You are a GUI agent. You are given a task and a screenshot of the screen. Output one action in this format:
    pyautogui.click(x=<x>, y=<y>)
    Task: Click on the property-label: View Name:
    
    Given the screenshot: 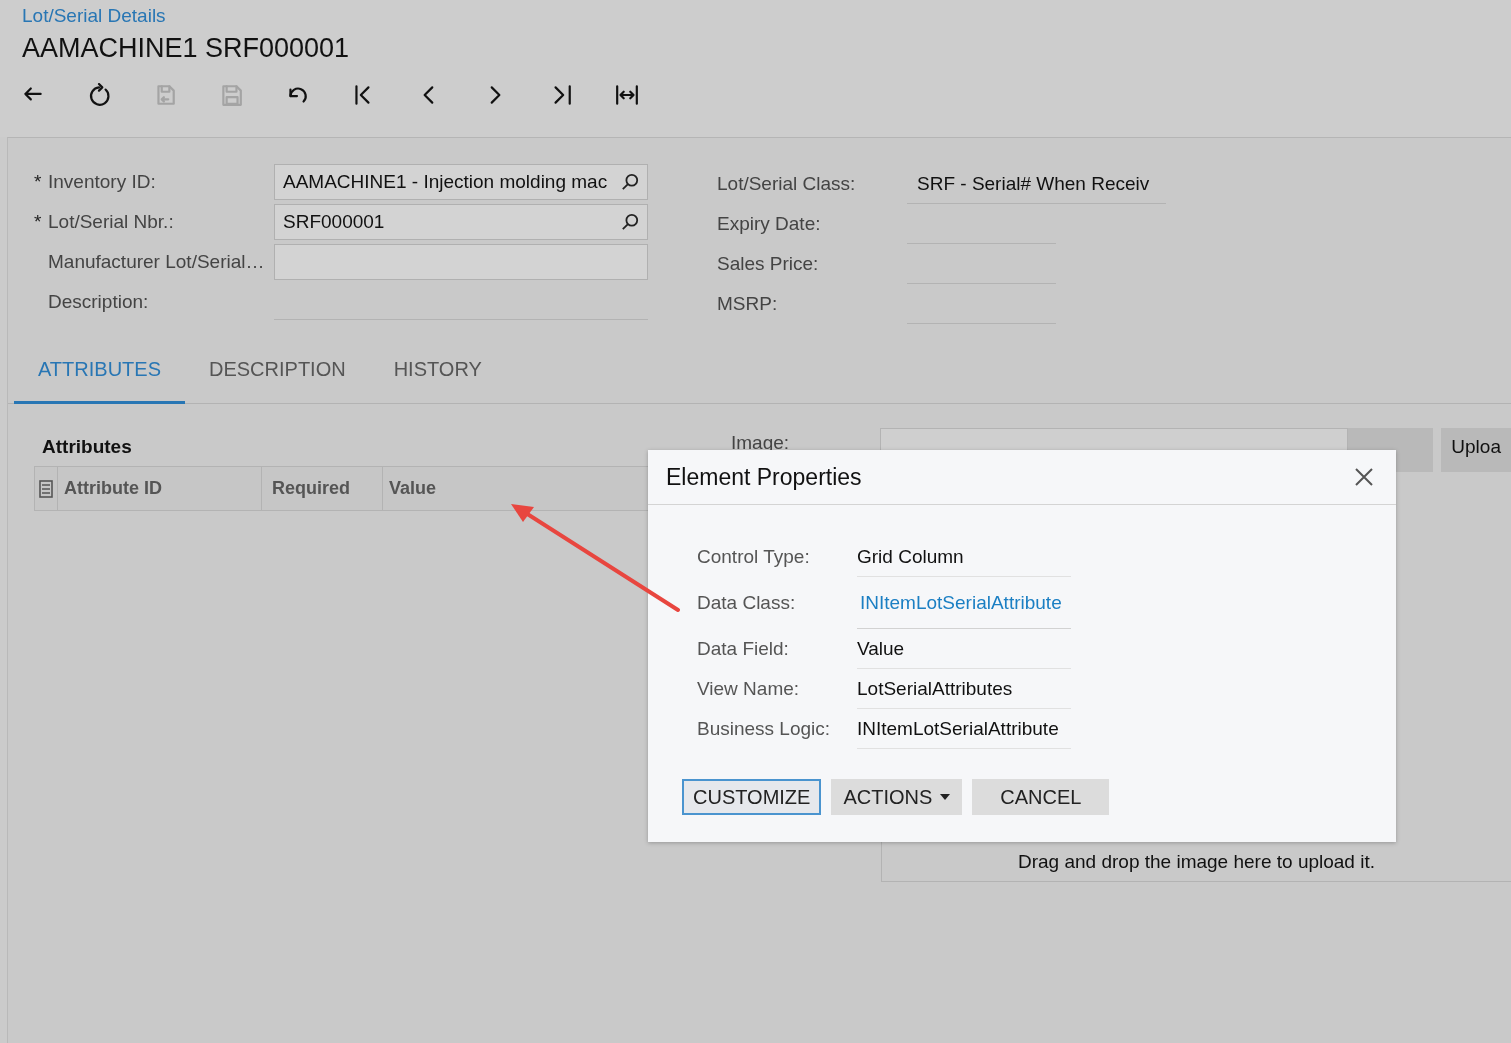 What is the action you would take?
    pyautogui.click(x=749, y=689)
    